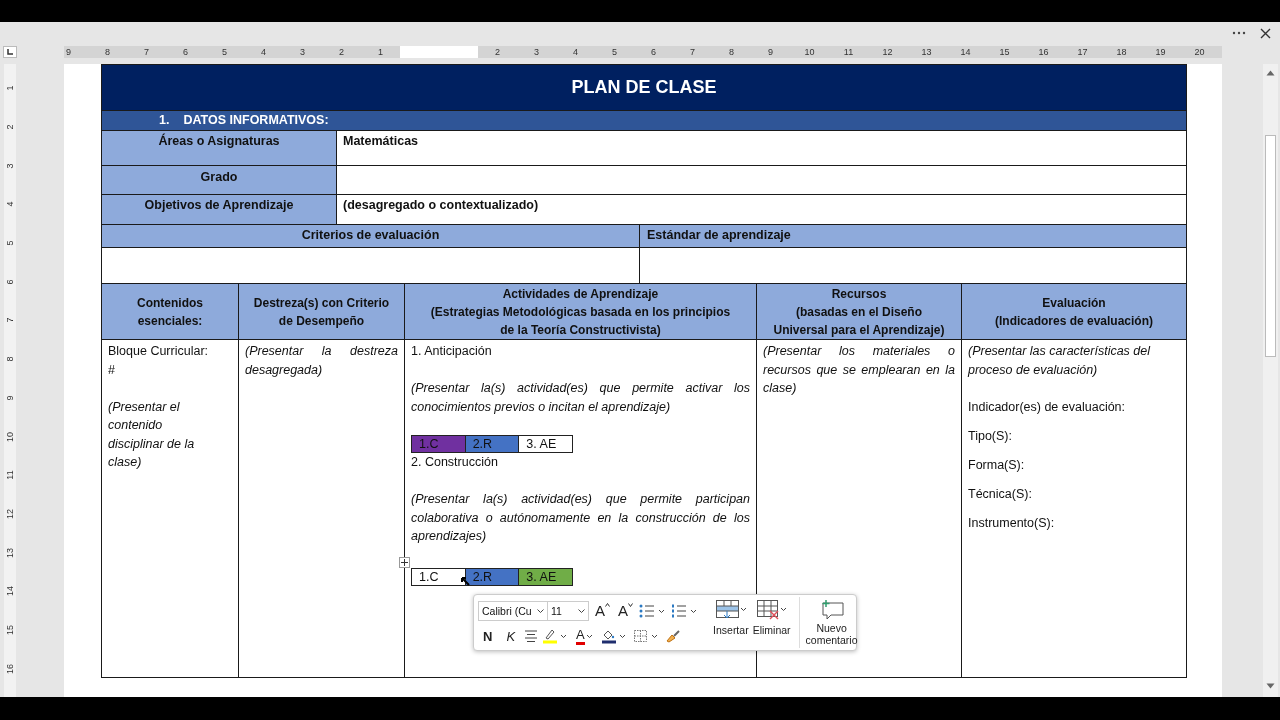 This screenshot has height=720, width=1280. I want to click on scroll-down-icon, so click(1270, 686).